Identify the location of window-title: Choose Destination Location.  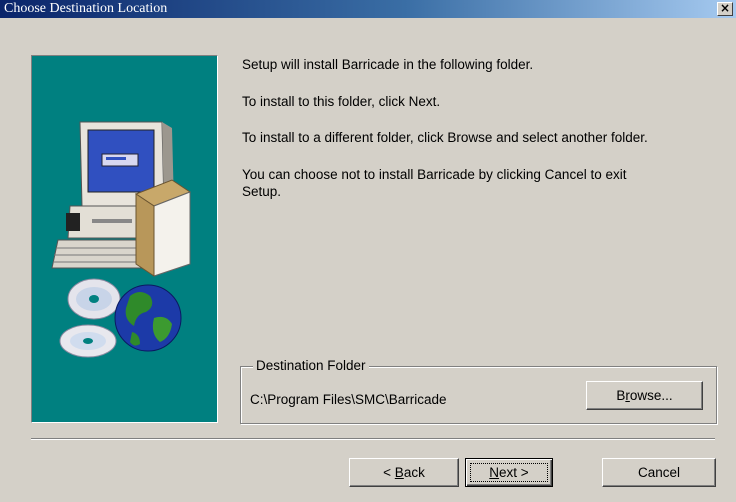
(86, 8).